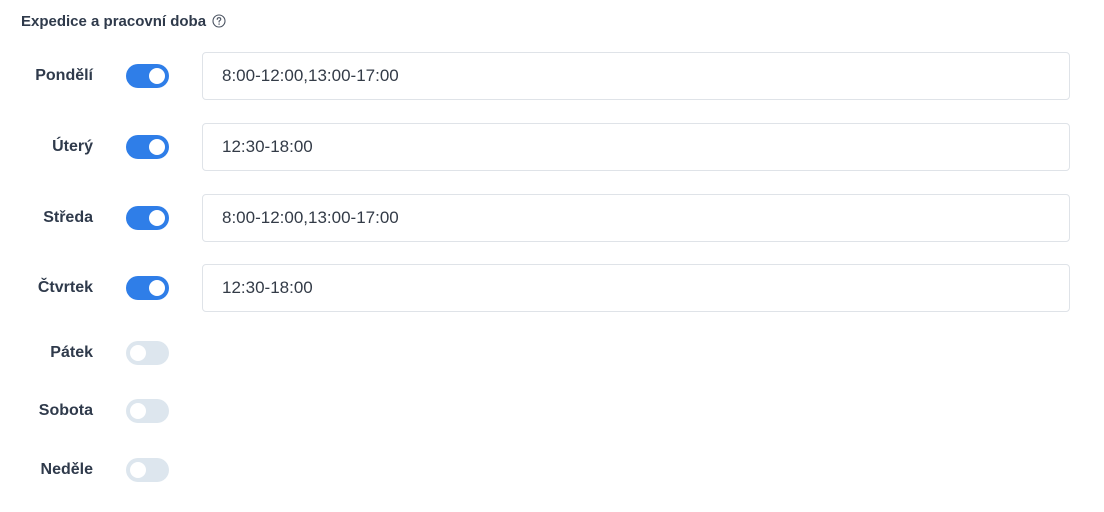  What do you see at coordinates (636, 288) in the screenshot?
I see `hours-input-thursday` at bounding box center [636, 288].